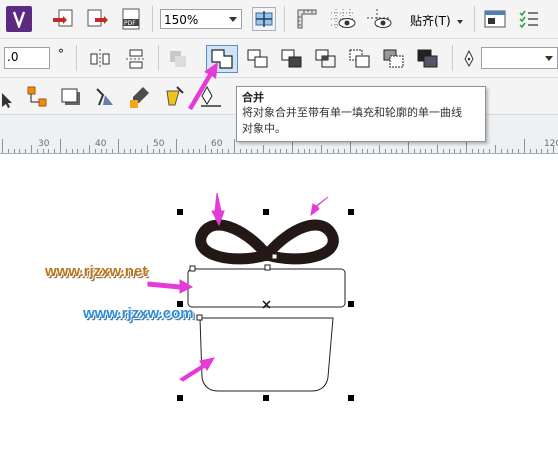 This screenshot has height=451, width=558. I want to click on trim-icon, so click(326, 59).